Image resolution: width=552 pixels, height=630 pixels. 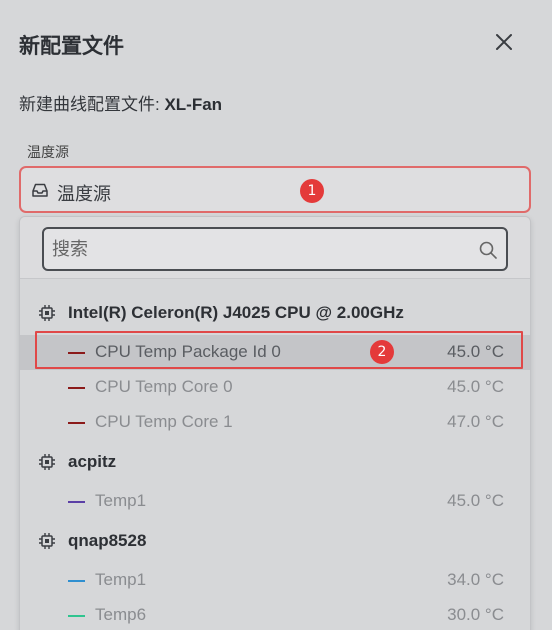 What do you see at coordinates (252, 249) in the screenshot?
I see `search-input` at bounding box center [252, 249].